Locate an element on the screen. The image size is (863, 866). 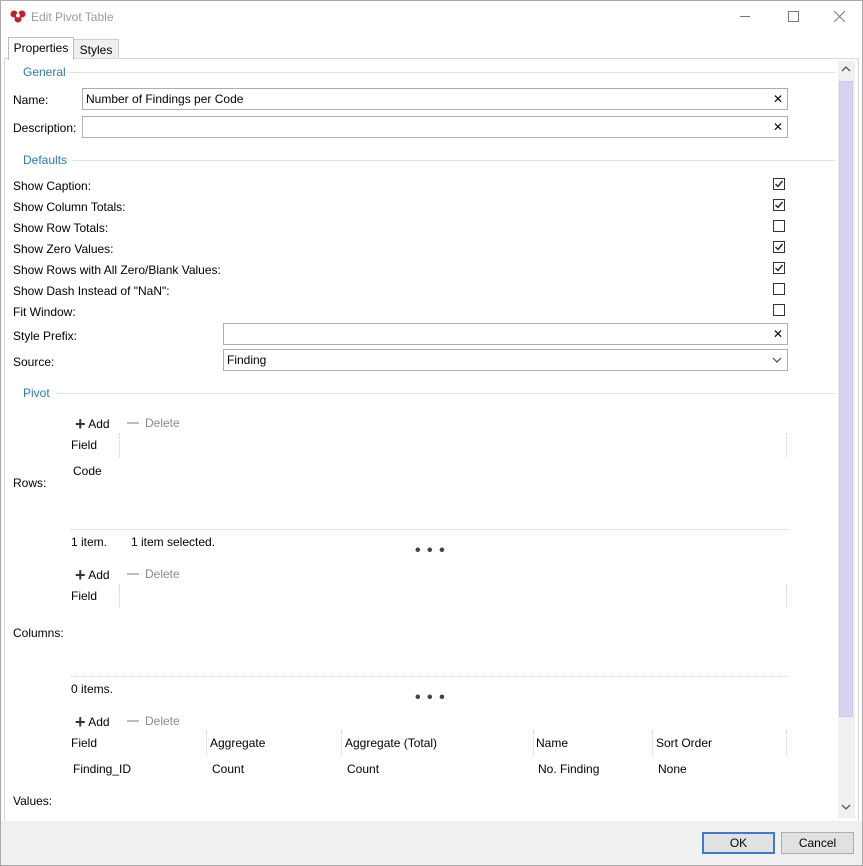
title-bar: Edit Pivot Table is located at coordinates (431, 16).